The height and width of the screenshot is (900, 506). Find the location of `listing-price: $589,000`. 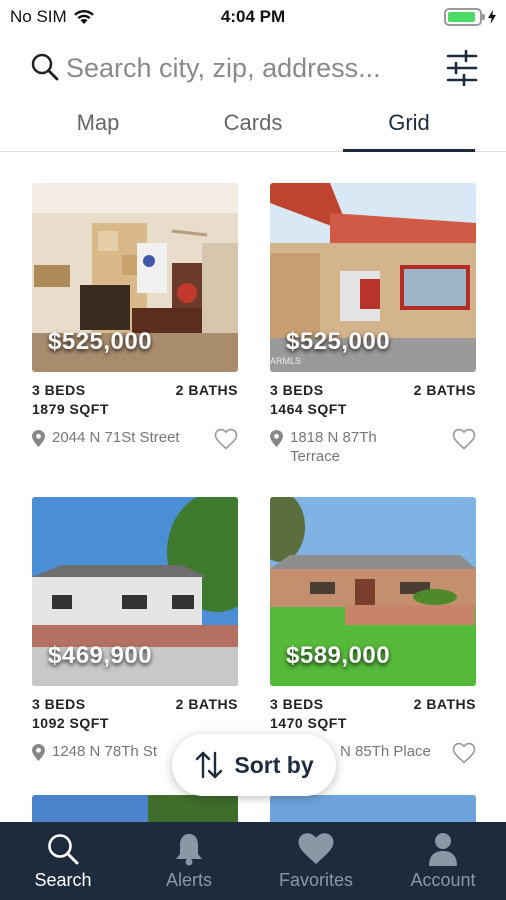

listing-price: $589,000 is located at coordinates (338, 655).